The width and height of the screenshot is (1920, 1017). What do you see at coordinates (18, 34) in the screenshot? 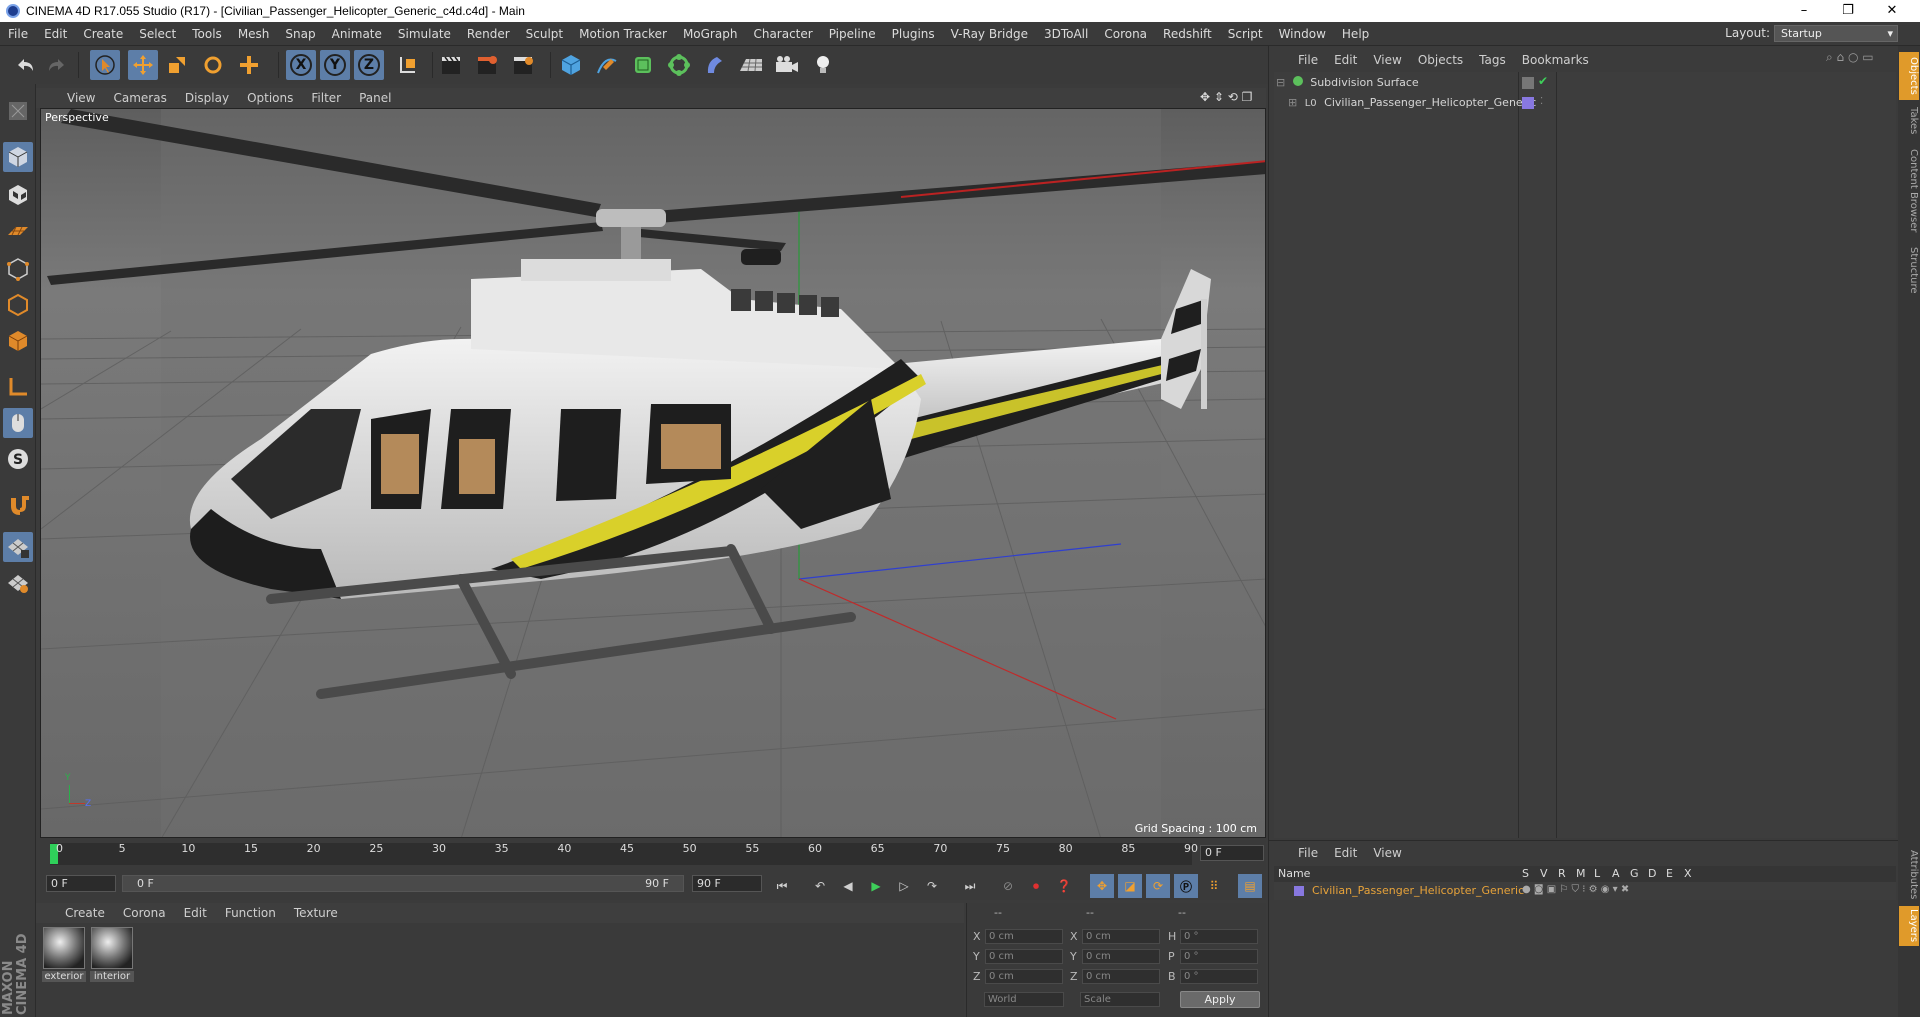
I see `menu-file: File` at bounding box center [18, 34].